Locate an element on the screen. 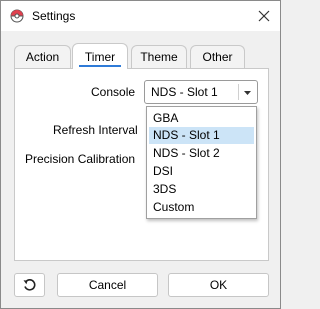 Image resolution: width=320 pixels, height=309 pixels. tab-timer: Timer is located at coordinates (100, 56).